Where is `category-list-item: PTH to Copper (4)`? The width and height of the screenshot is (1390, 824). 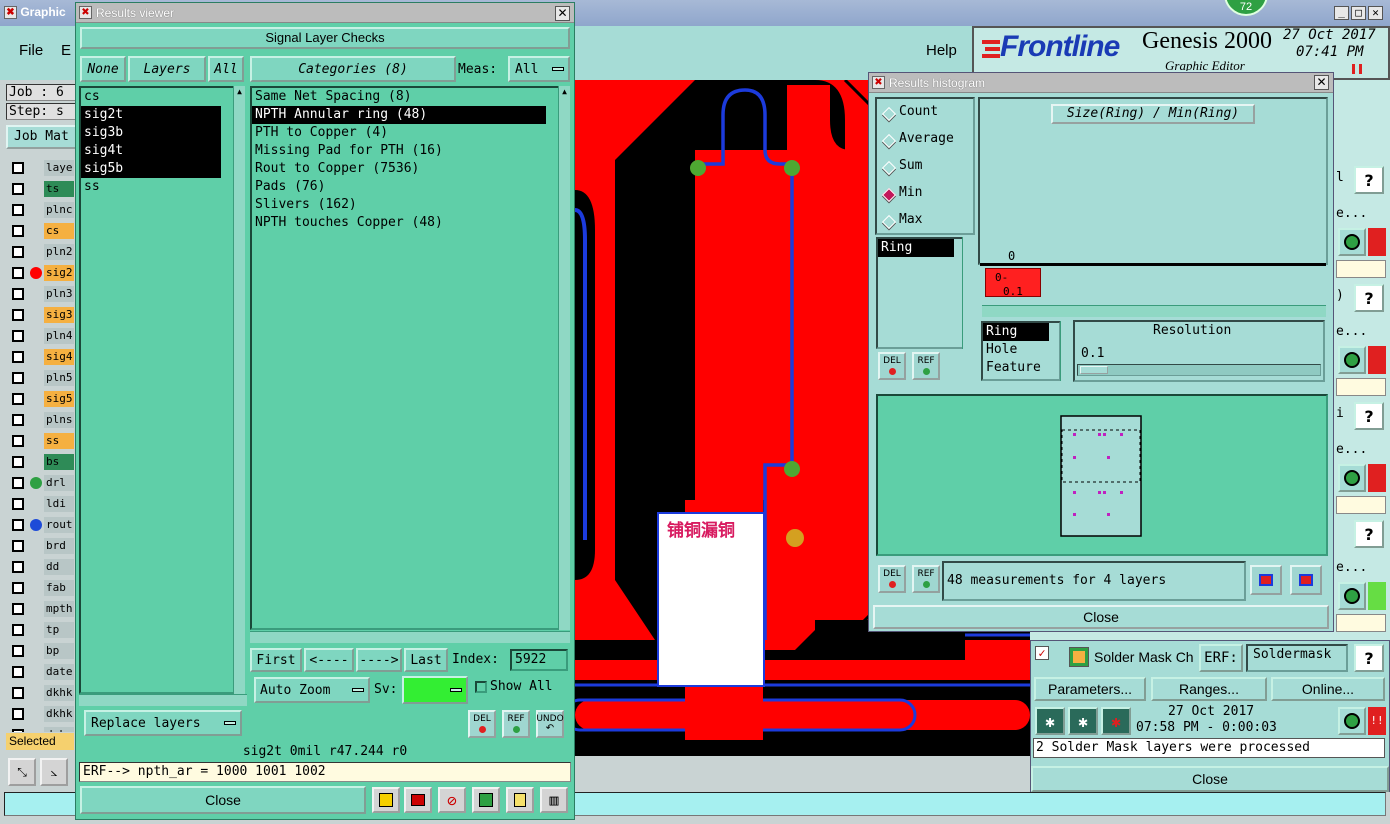
category-list-item: PTH to Copper (4) is located at coordinates (399, 133).